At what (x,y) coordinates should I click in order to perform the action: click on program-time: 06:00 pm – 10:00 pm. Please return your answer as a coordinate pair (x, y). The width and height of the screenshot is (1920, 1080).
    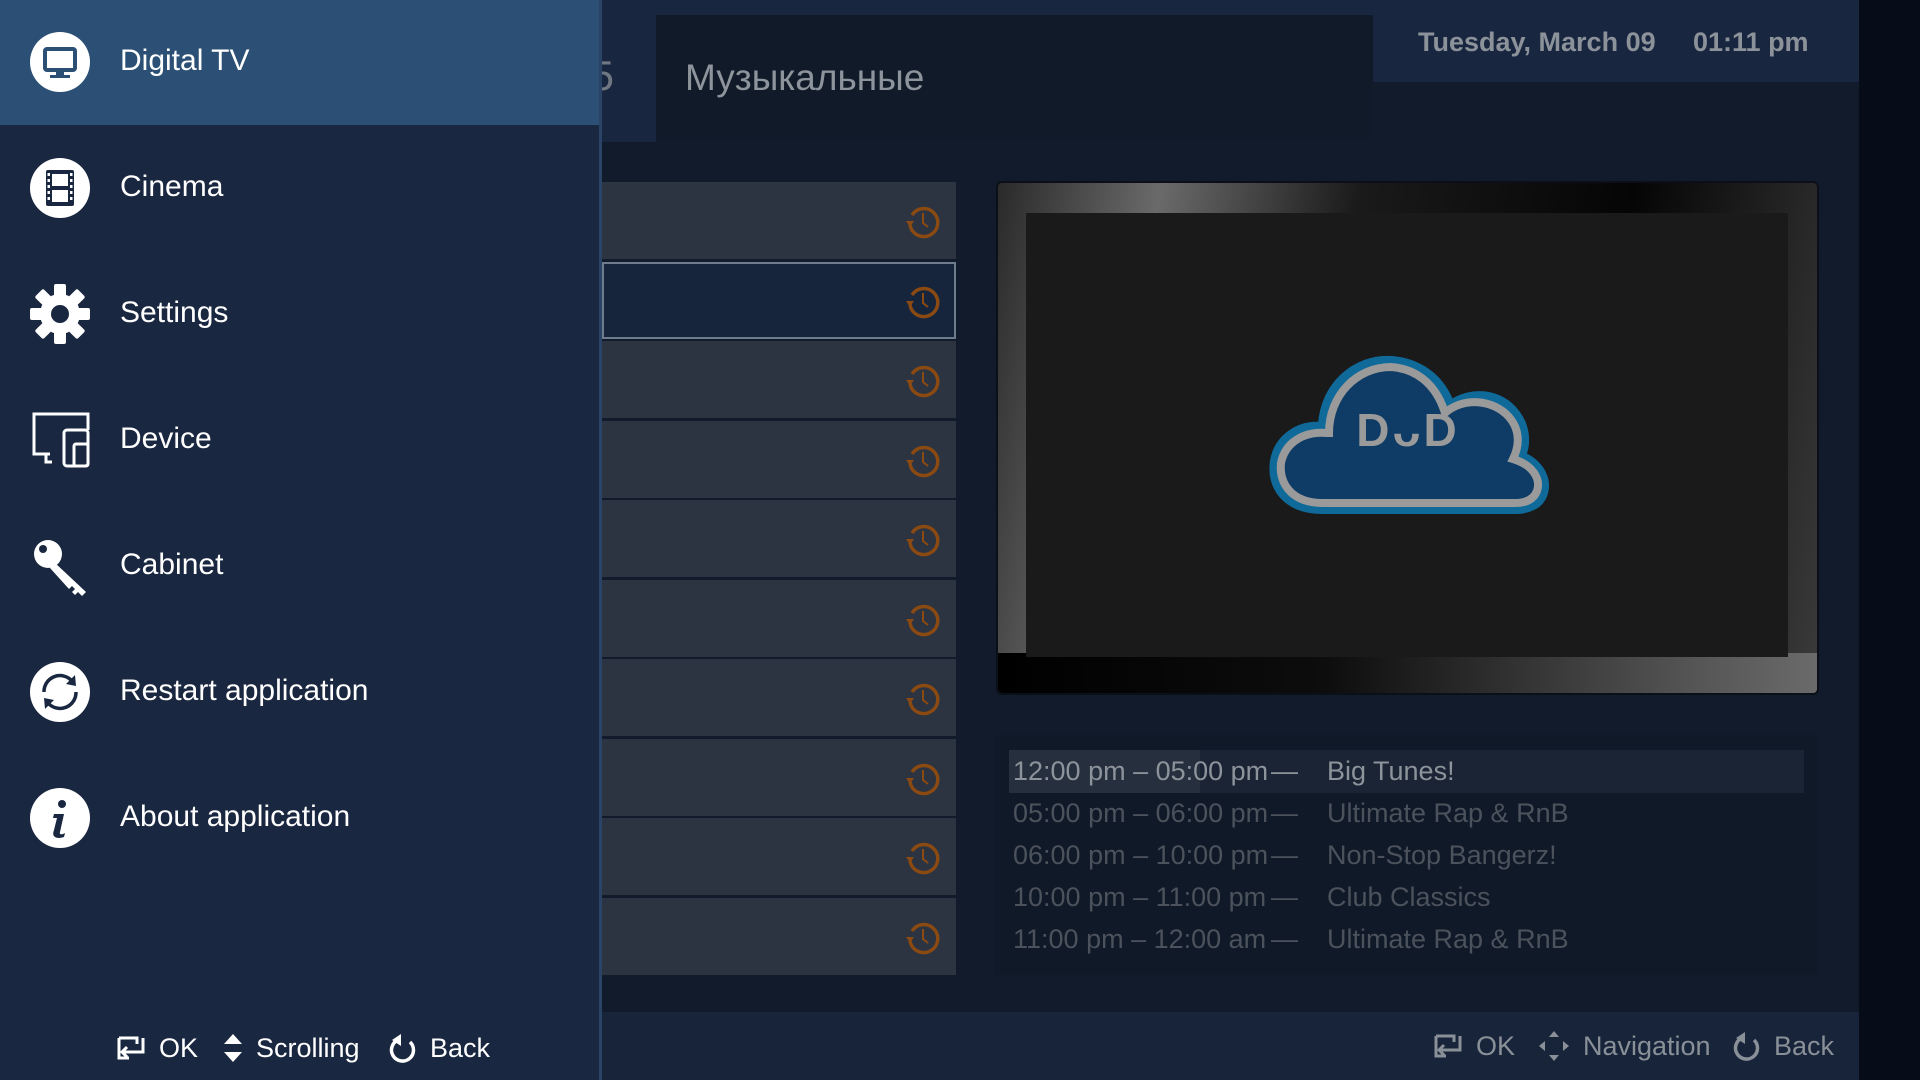
    Looking at the image, I should click on (1141, 855).